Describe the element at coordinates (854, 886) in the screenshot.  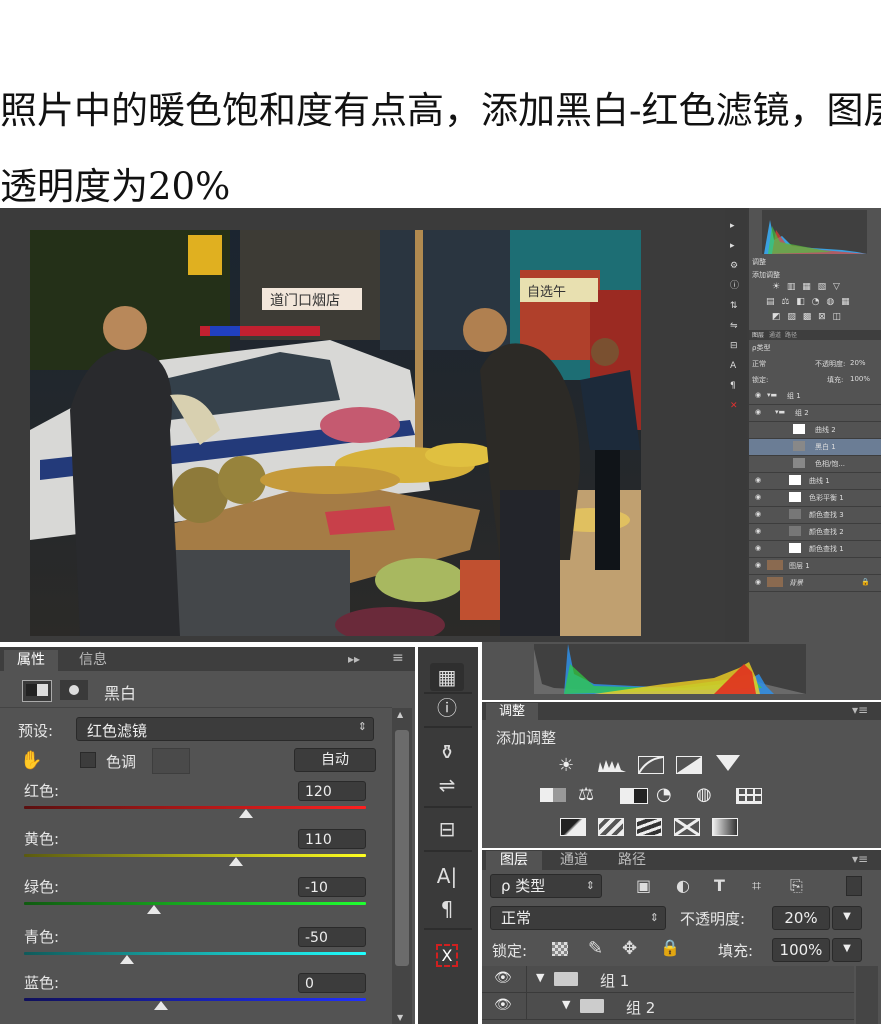
I see `filter-toggle` at that location.